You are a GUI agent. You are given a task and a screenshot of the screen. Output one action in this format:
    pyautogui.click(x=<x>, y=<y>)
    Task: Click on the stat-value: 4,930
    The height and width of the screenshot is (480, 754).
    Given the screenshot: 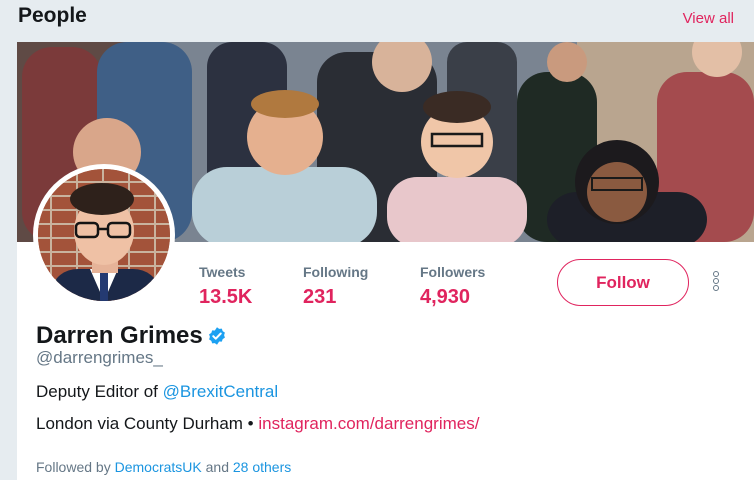 What is the action you would take?
    pyautogui.click(x=445, y=297)
    